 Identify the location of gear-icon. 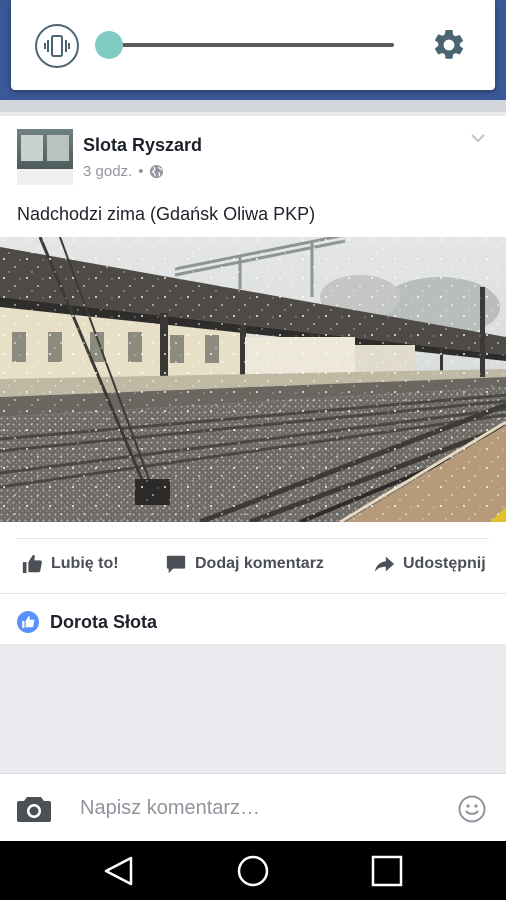
(449, 45).